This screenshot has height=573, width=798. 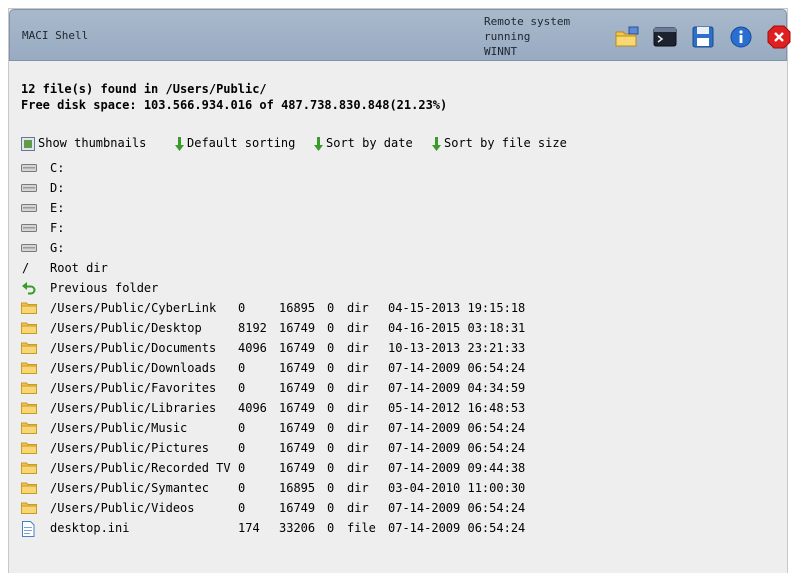 What do you see at coordinates (133, 348) in the screenshot?
I see `file-name: /Users/Public/Documents` at bounding box center [133, 348].